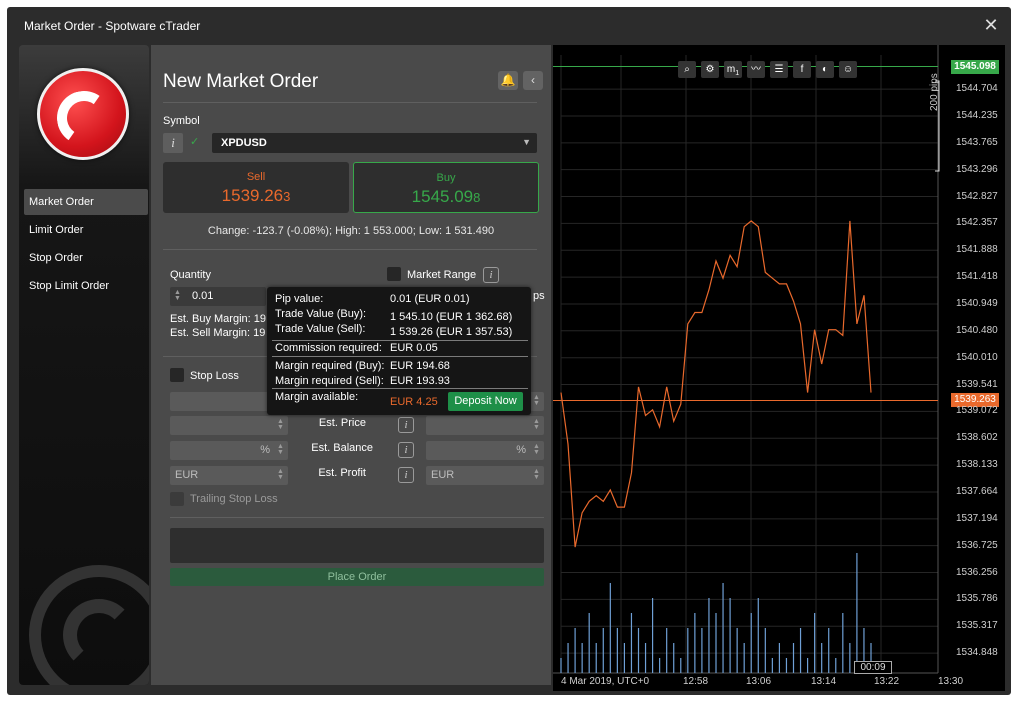 The width and height of the screenshot is (1019, 702). I want to click on stop-loss-label: Stop Loss, so click(214, 376).